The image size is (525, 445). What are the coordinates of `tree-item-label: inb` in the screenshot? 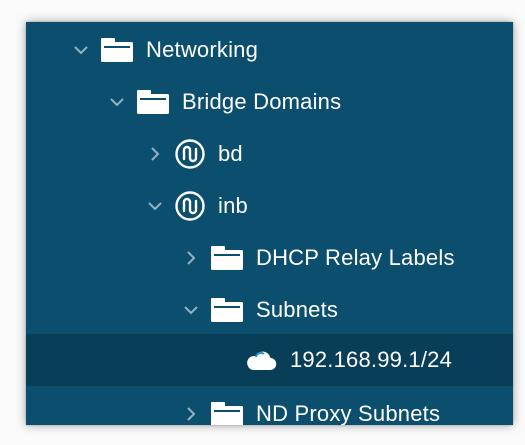 It's located at (233, 205).